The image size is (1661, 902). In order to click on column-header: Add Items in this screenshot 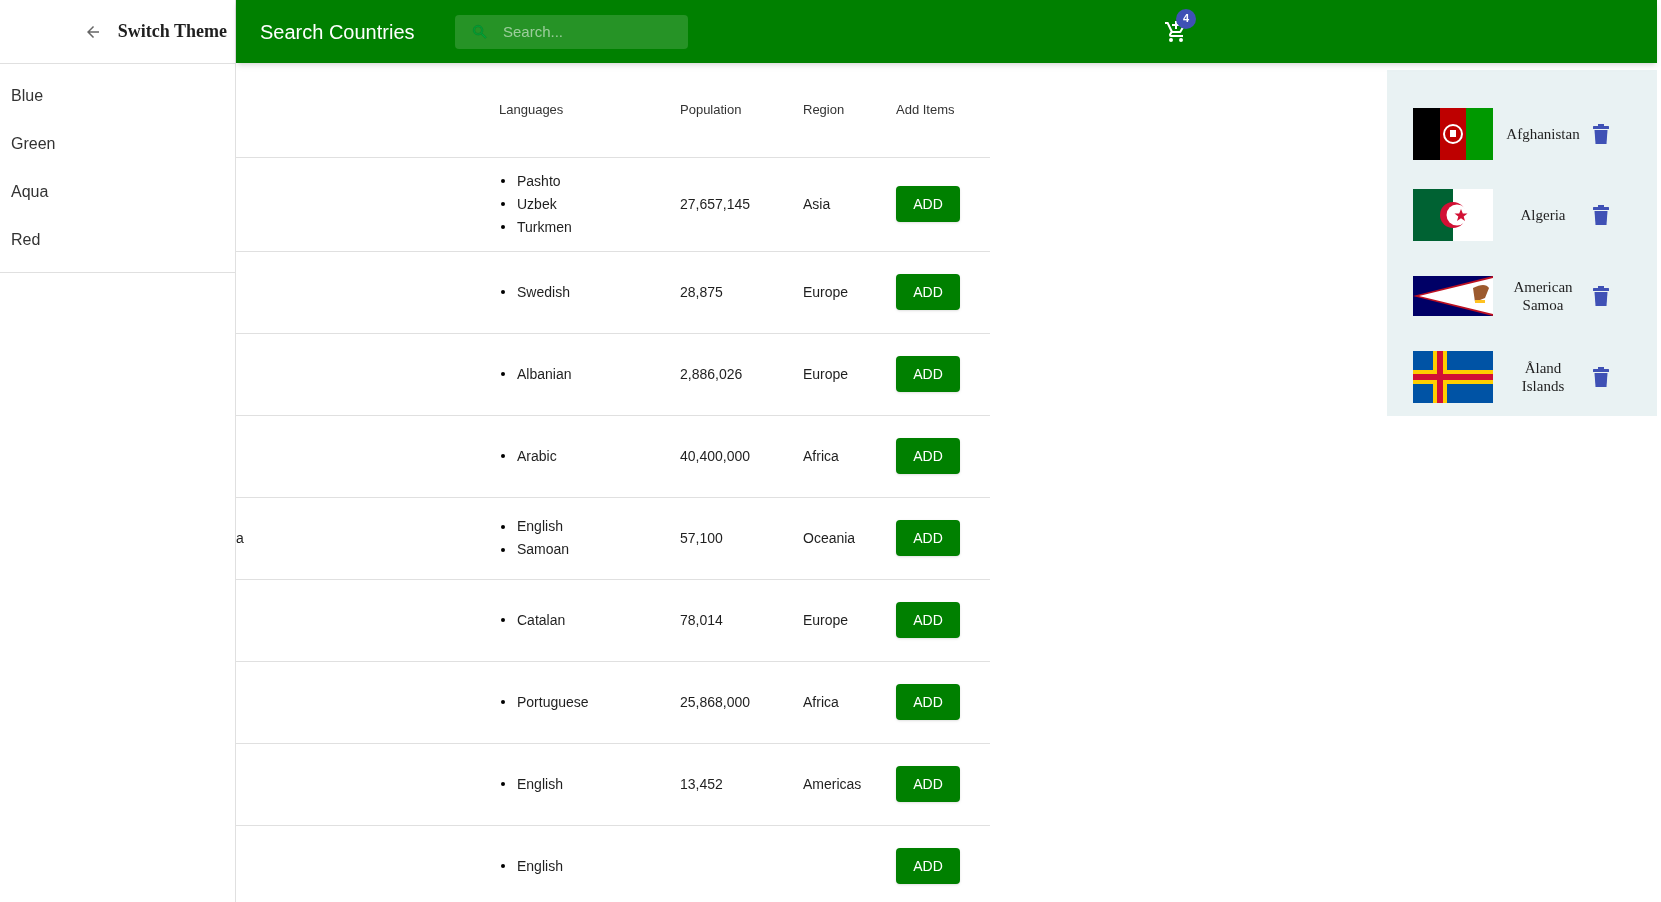, I will do `click(925, 109)`.